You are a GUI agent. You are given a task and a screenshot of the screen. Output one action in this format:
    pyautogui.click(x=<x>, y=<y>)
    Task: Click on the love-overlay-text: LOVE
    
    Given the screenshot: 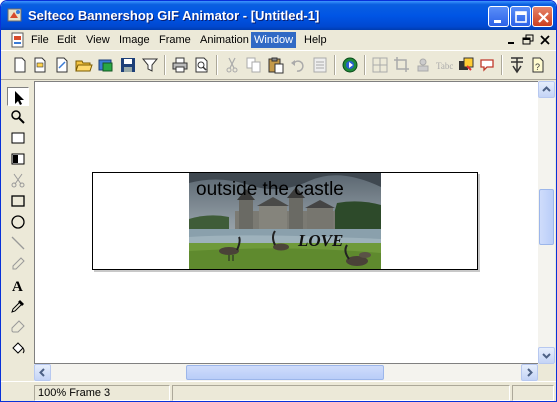 What is the action you would take?
    pyautogui.click(x=321, y=240)
    